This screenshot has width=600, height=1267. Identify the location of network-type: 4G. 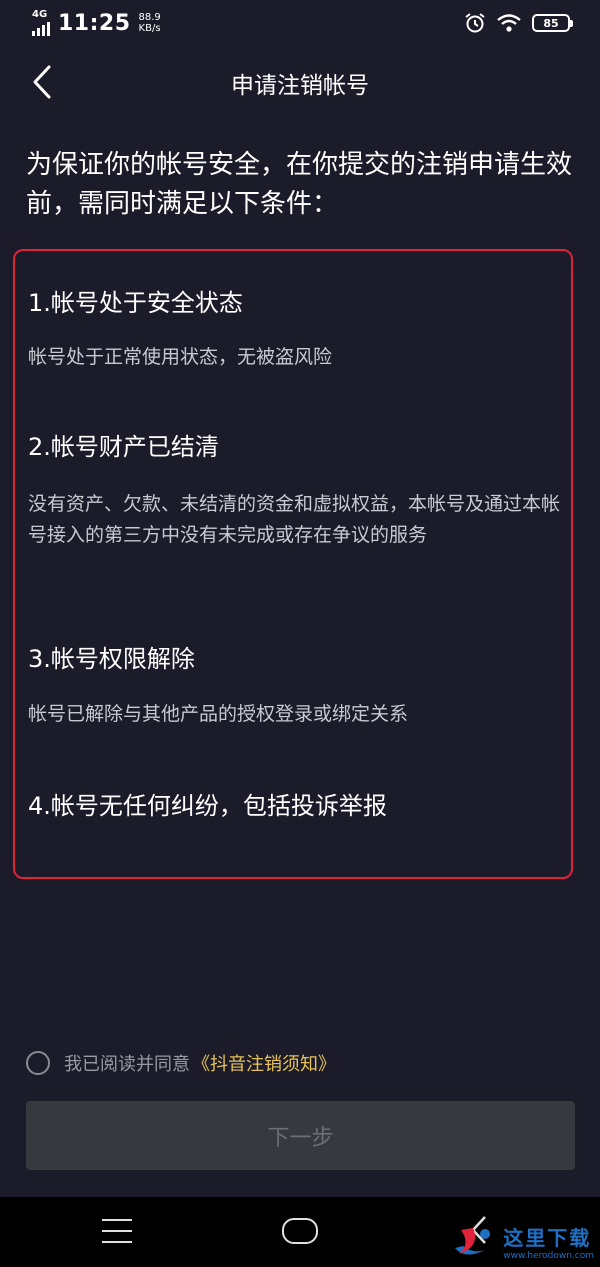
(40, 14).